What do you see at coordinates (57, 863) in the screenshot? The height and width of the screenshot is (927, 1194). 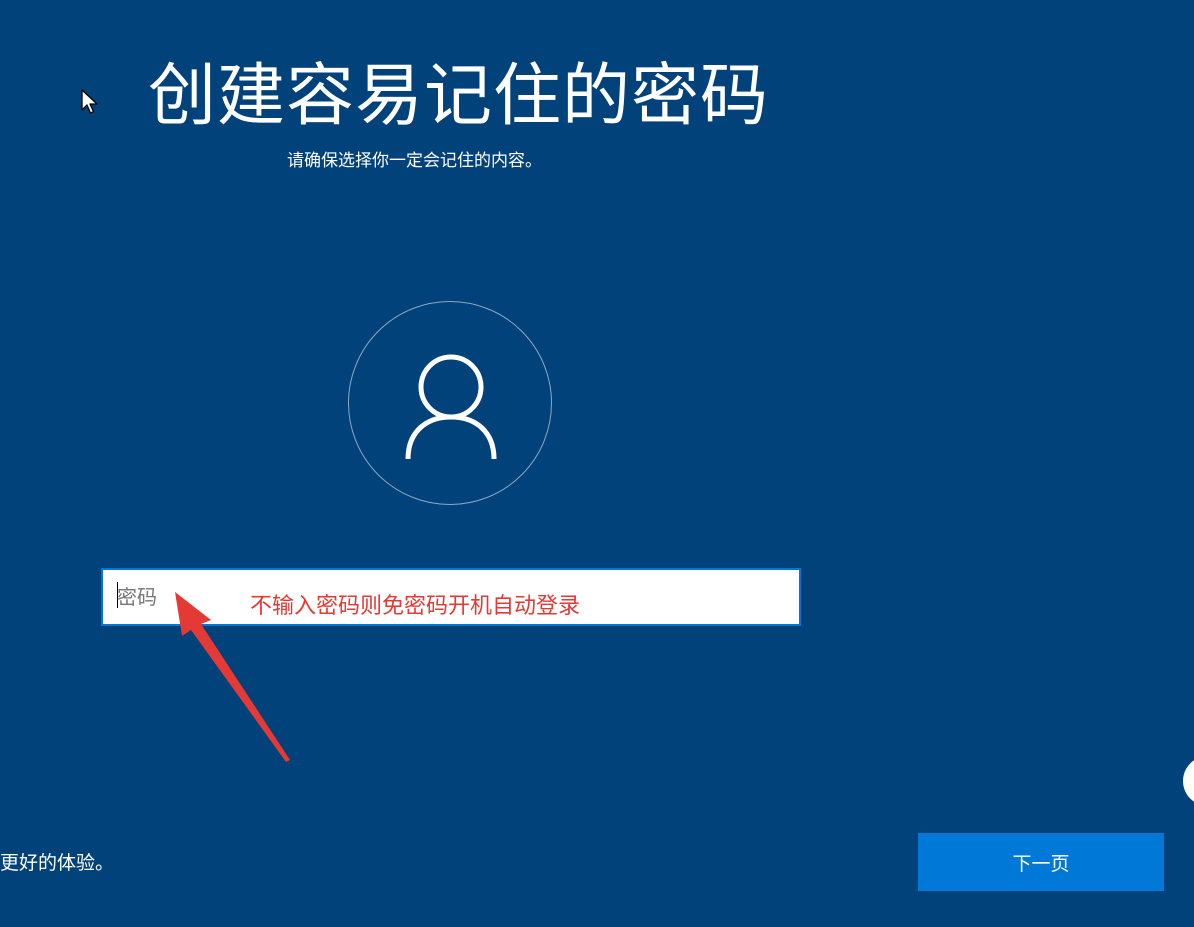 I see `footer-text: 更好的体验。` at bounding box center [57, 863].